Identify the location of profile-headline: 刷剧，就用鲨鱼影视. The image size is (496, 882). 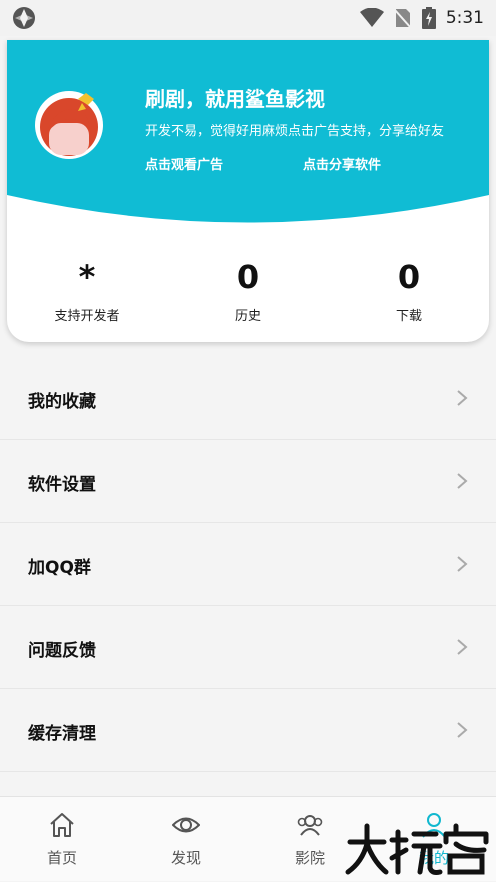
(235, 99).